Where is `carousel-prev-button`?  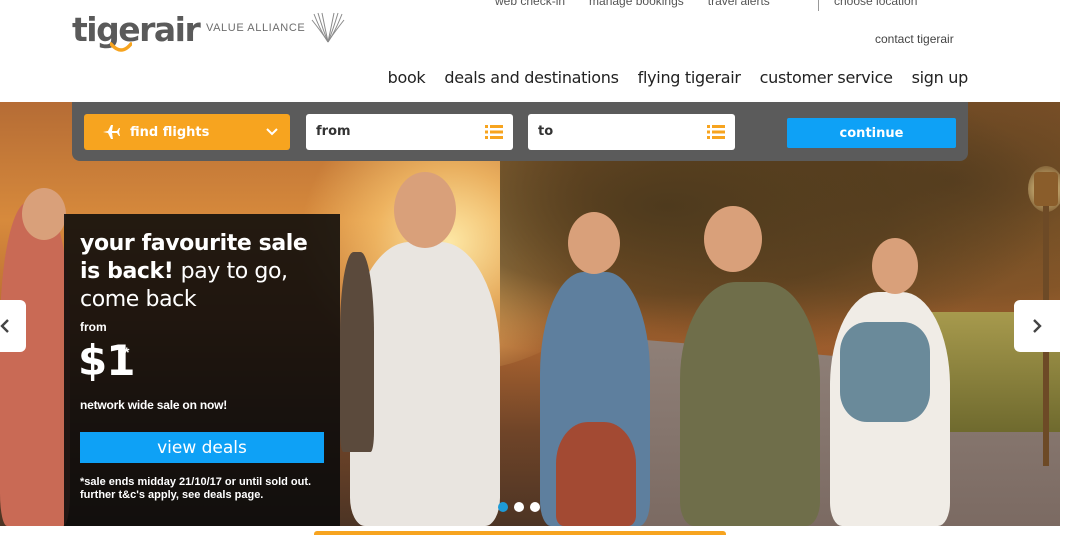 carousel-prev-button is located at coordinates (13, 326).